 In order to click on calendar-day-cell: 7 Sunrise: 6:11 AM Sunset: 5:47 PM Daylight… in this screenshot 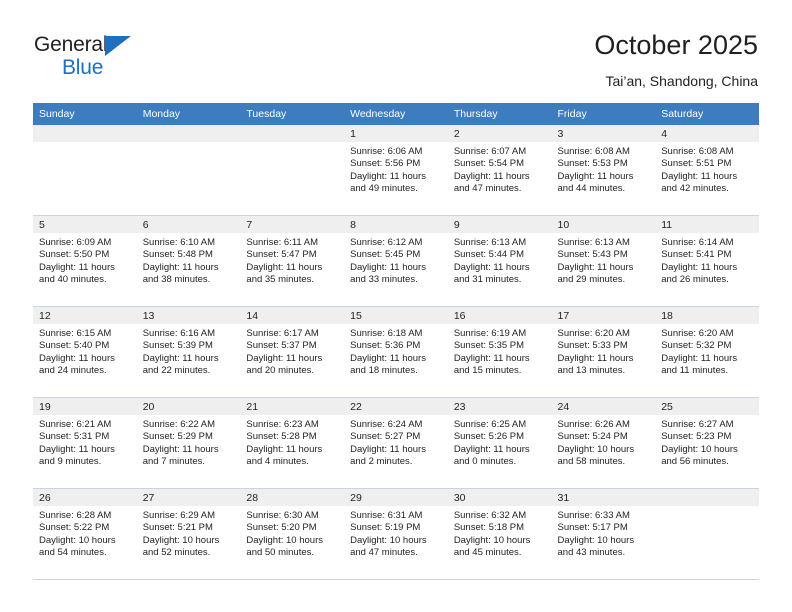, I will do `click(292, 261)`.